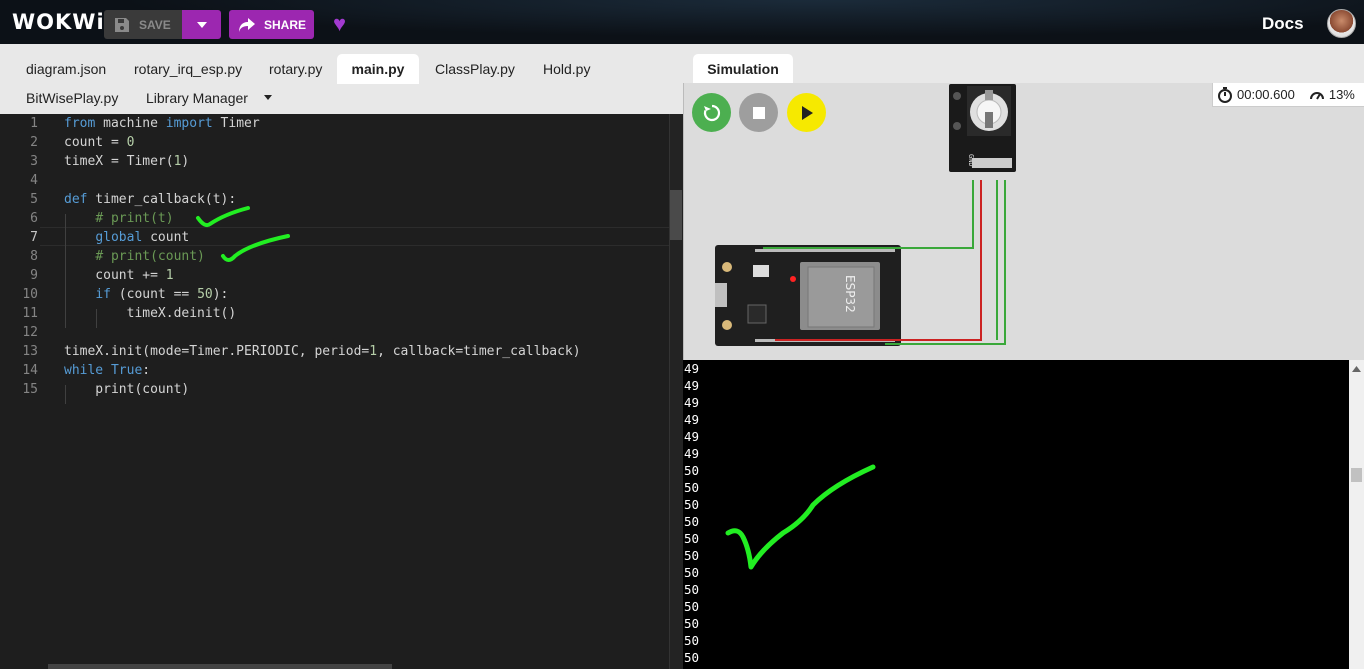  I want to click on code-line: 8 # print(count), so click(117, 256).